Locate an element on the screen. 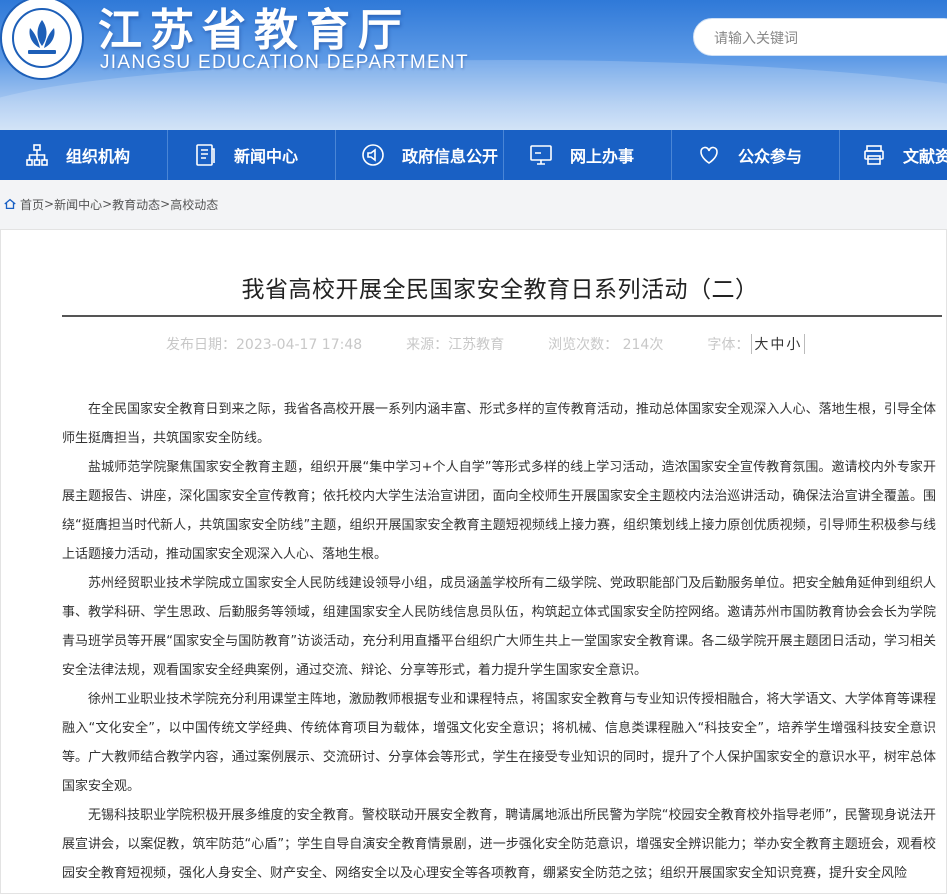  nav-item-gov-info: 政府信息公开 is located at coordinates (420, 155).